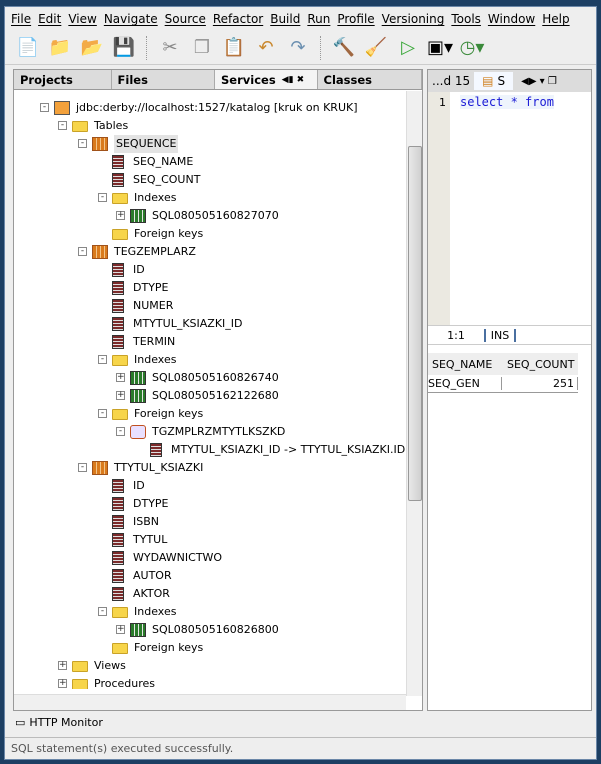  Describe the element at coordinates (408, 48) in the screenshot. I see `run-icon: ▷` at that location.